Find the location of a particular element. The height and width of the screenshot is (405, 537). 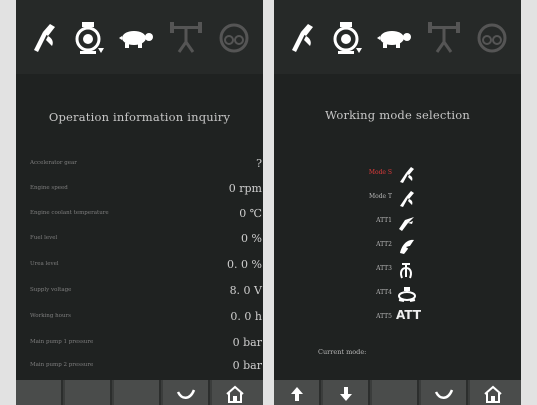

mode-label: ATT1 is located at coordinates (384, 220).